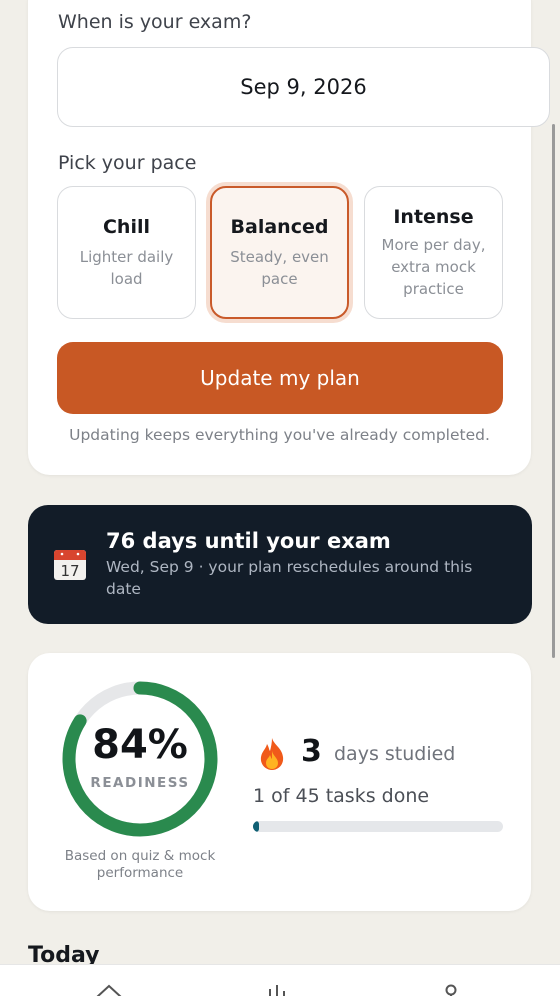 The width and height of the screenshot is (560, 996). What do you see at coordinates (279, 226) in the screenshot?
I see `pace-option-title: Balanced` at bounding box center [279, 226].